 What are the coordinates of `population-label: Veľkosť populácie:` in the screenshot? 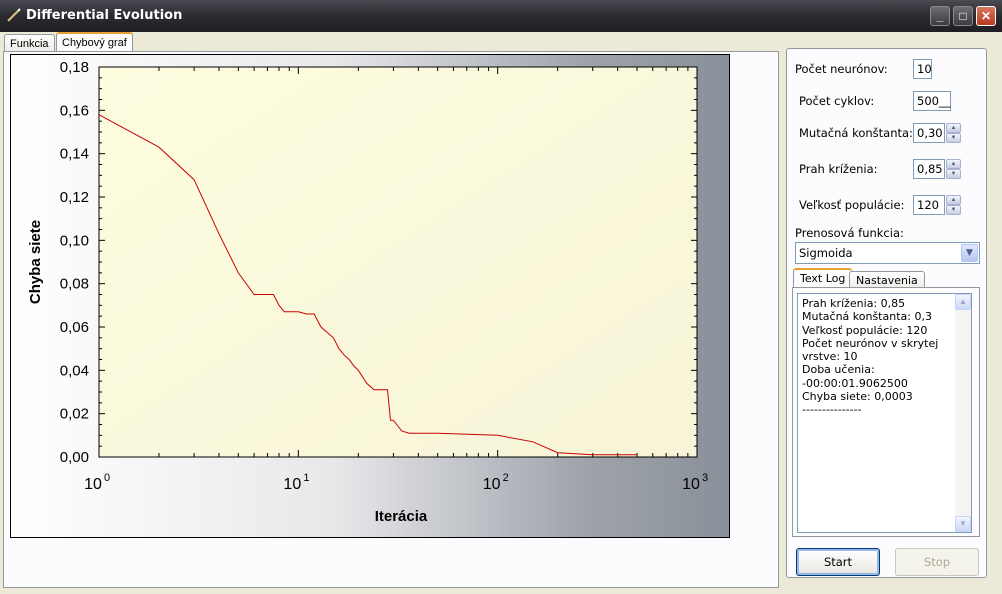 It's located at (852, 205).